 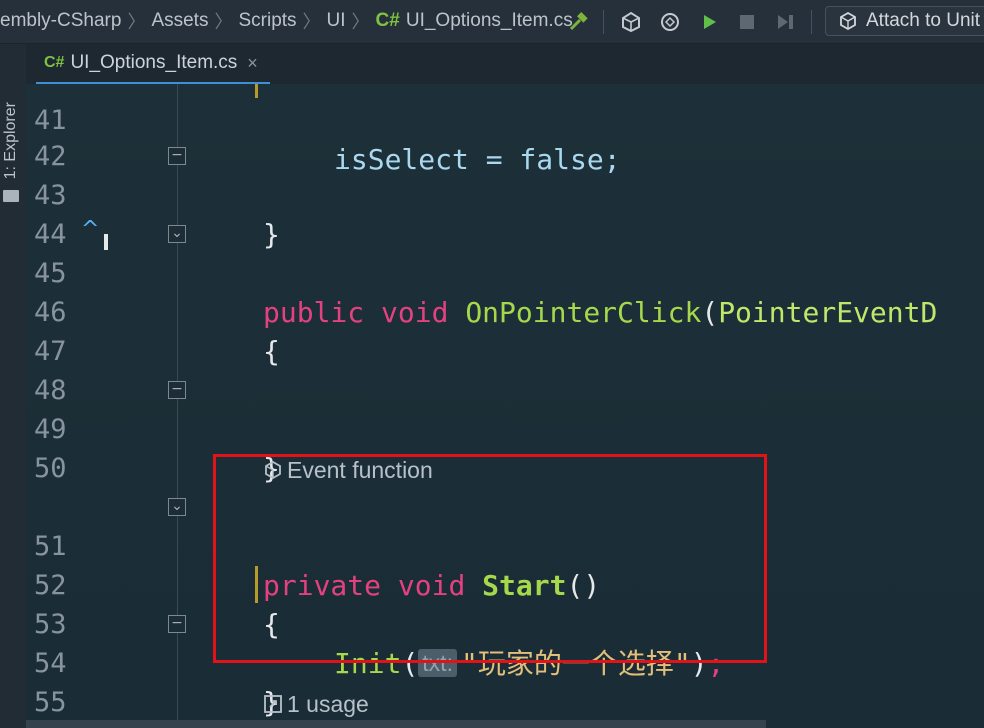 I want to click on editor-tab-row: C# UI_Options_Item.cs ×, so click(x=505, y=64).